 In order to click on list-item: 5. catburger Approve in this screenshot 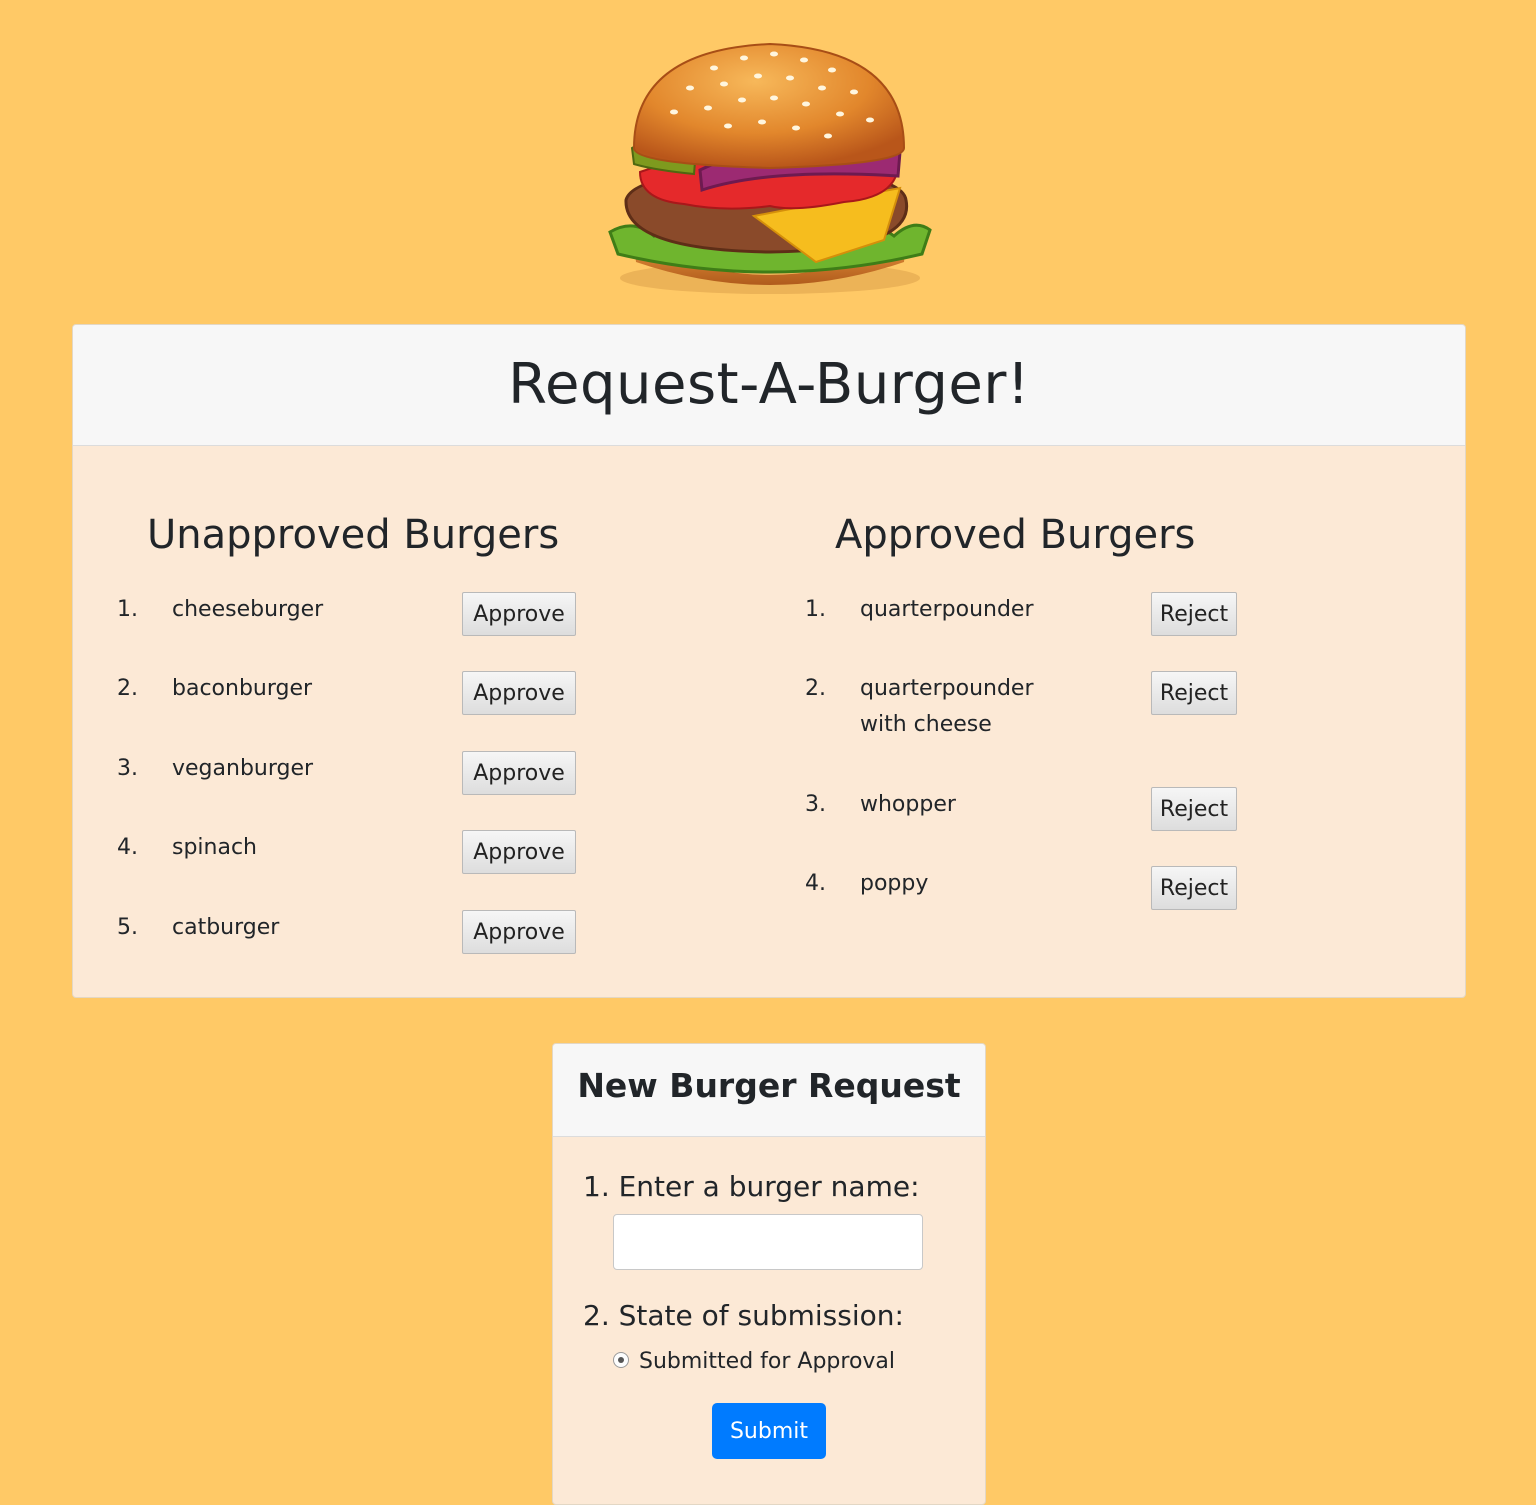, I will do `click(347, 940)`.